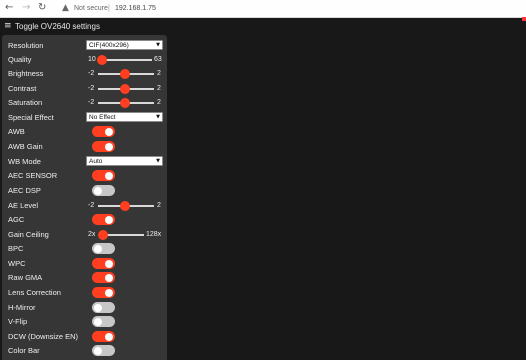  Describe the element at coordinates (84, 60) in the screenshot. I see `quality-row: Quality 10 63` at that location.